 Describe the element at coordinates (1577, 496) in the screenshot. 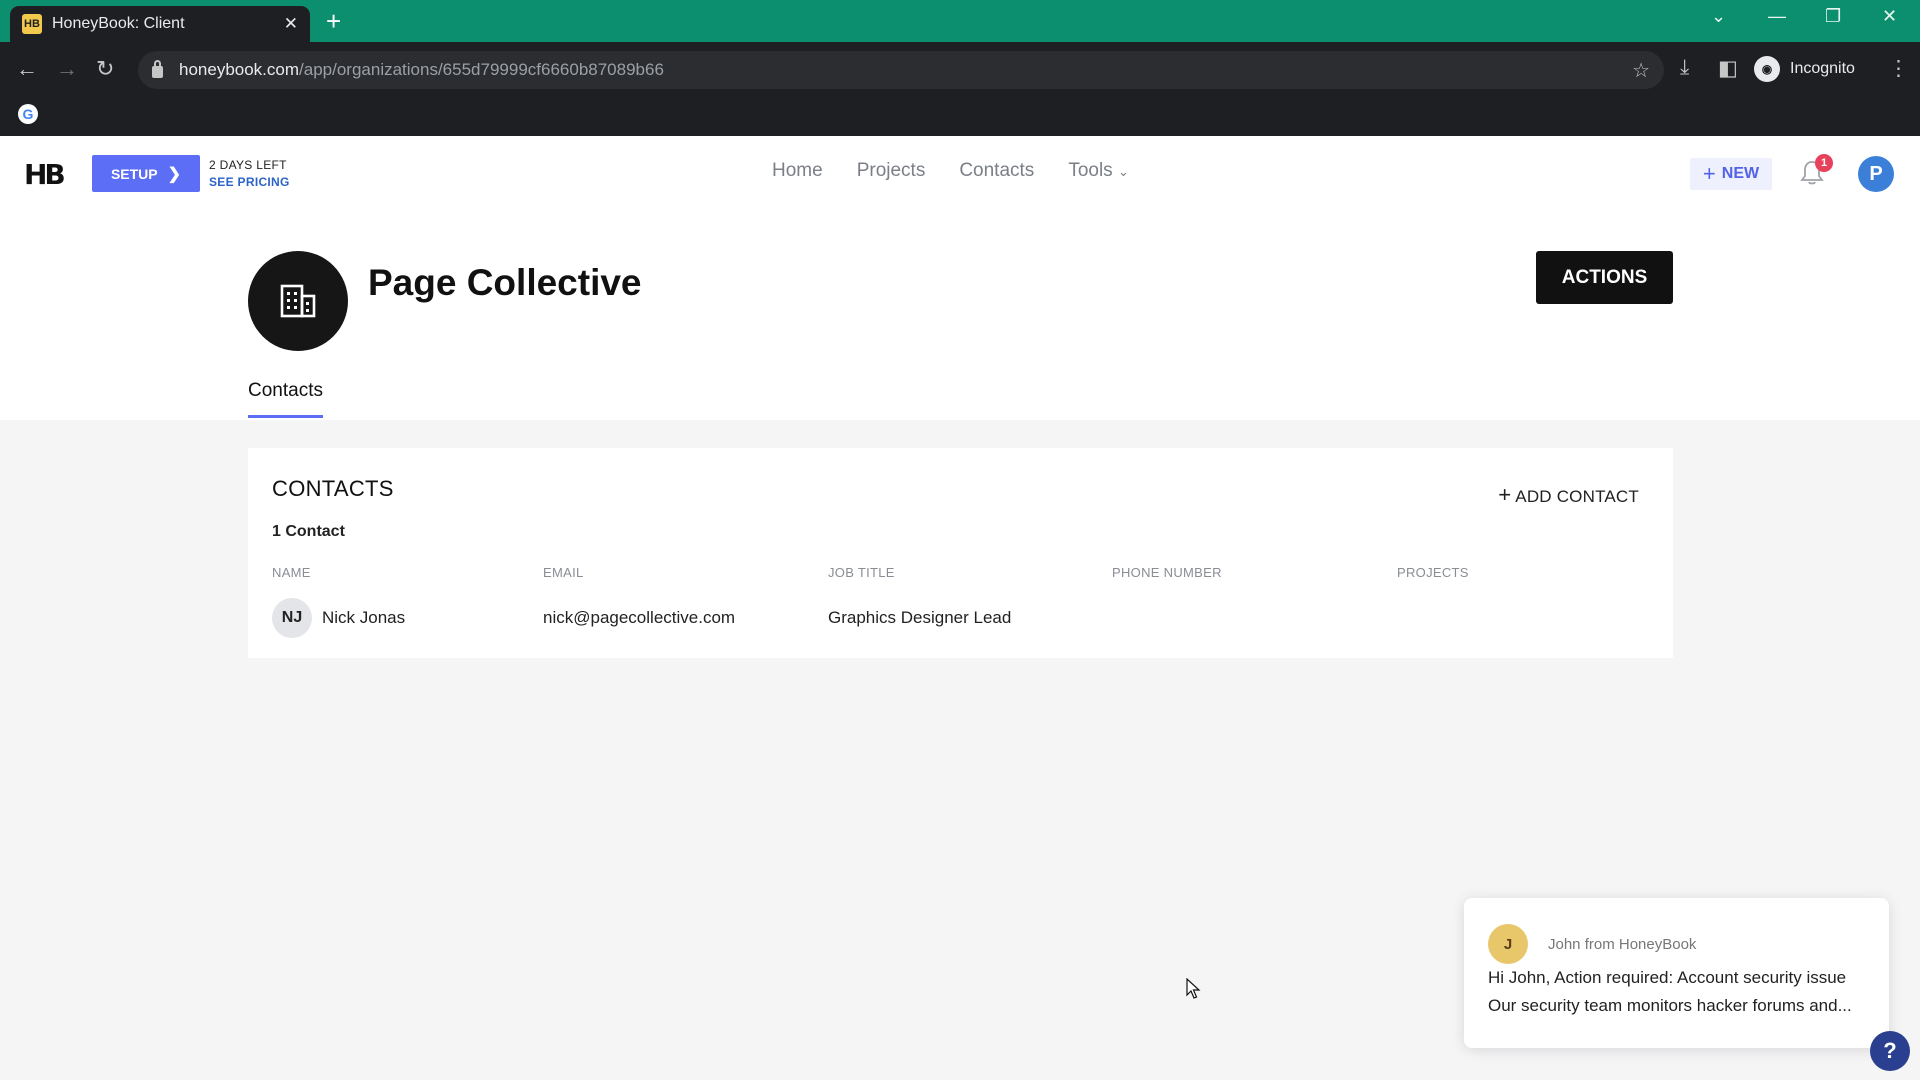

I see `add-contact-label: ADD CONTACT` at that location.